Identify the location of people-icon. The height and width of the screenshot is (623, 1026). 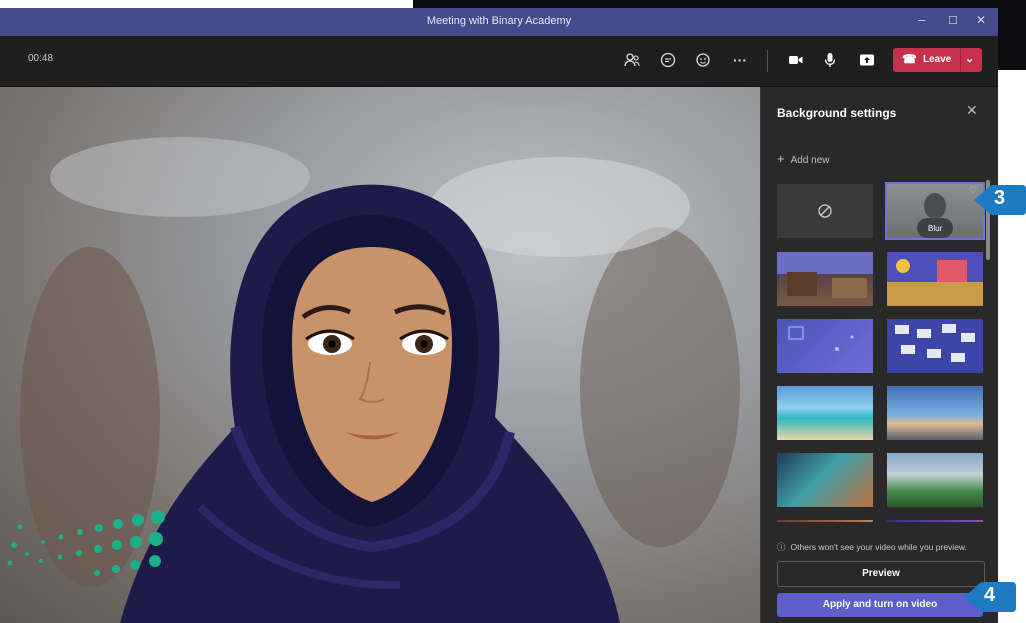
(632, 60).